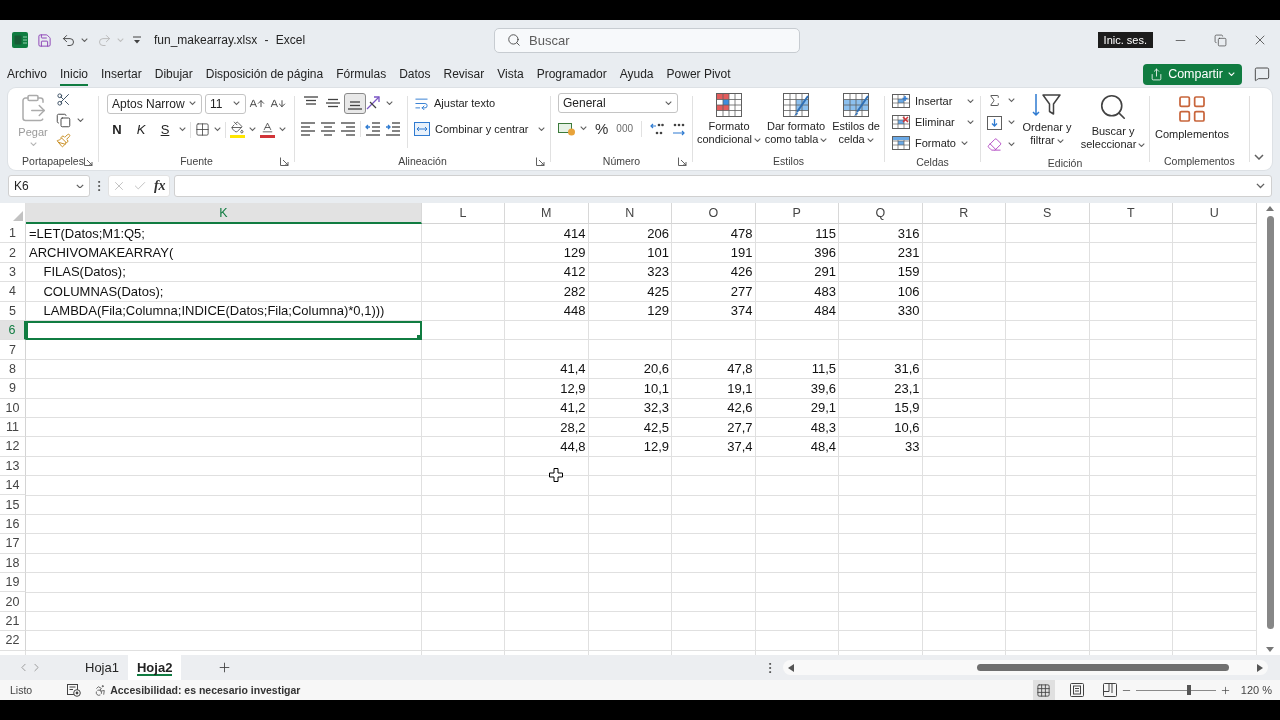 Image resolution: width=1280 pixels, height=720 pixels. Describe the element at coordinates (618, 103) in the screenshot. I see `number-format-select: General` at that location.